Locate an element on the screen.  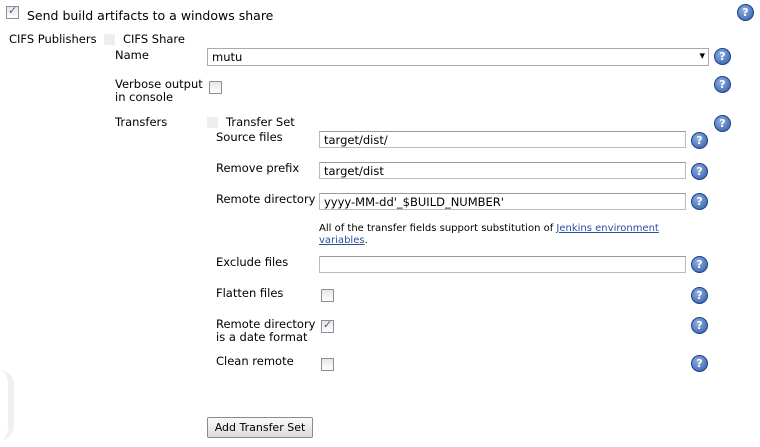
date-format-label: Remote directory is a date format is located at coordinates (266, 330).